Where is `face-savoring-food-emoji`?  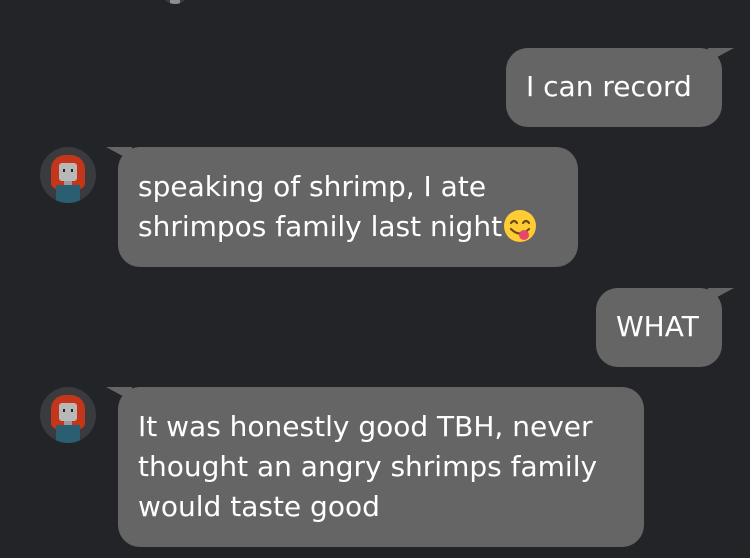 face-savoring-food-emoji is located at coordinates (520, 226).